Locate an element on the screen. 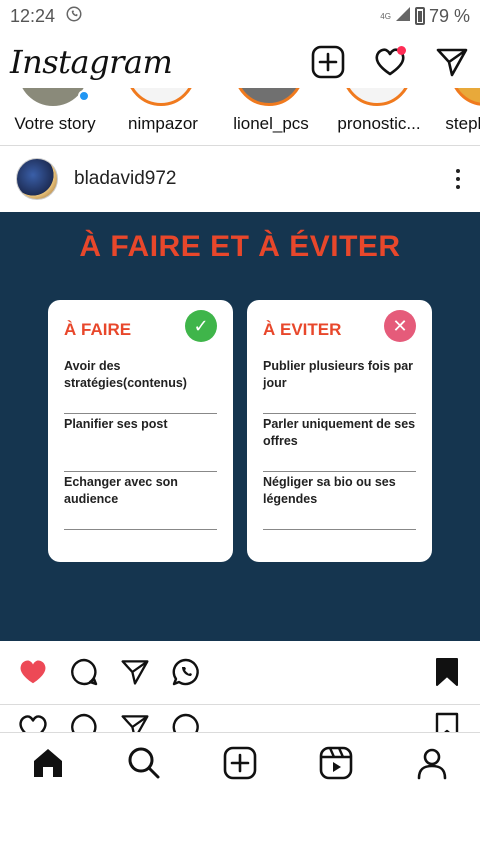 This screenshot has width=480, height=854. nav-search is located at coordinates (144, 763).